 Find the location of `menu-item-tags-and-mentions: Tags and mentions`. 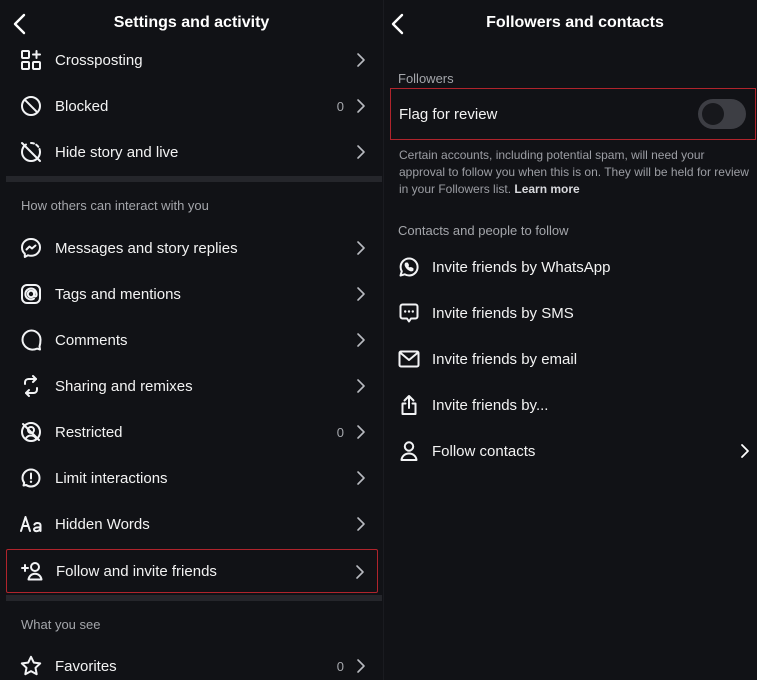

menu-item-tags-and-mentions: Tags and mentions is located at coordinates (192, 294).